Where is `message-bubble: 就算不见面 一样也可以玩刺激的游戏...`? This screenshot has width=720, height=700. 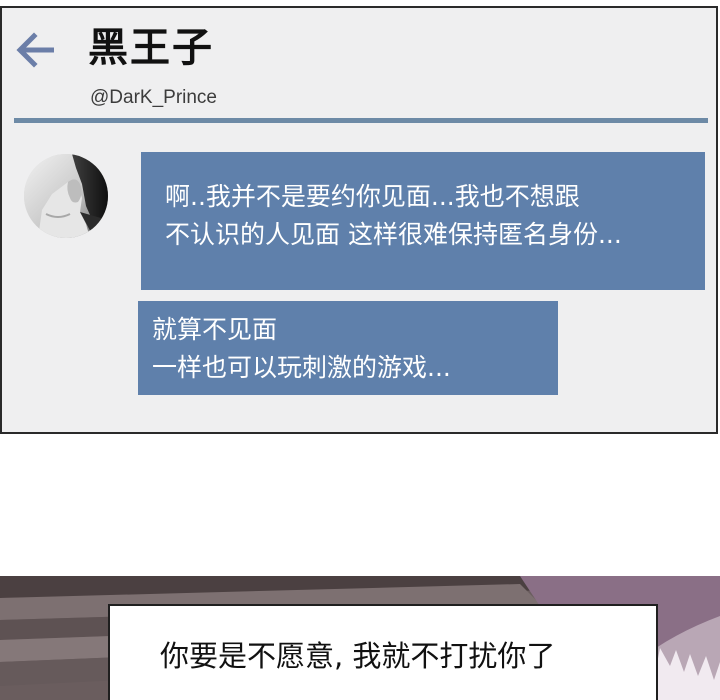
message-bubble: 就算不见面 一样也可以玩刺激的游戏... is located at coordinates (348, 348).